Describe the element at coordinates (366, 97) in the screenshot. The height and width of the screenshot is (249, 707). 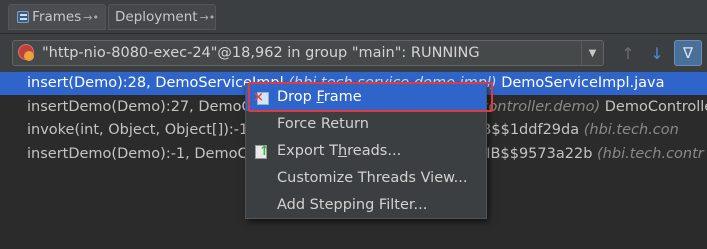
I see `menu-item-drop-frame: × Drop Frame` at that location.